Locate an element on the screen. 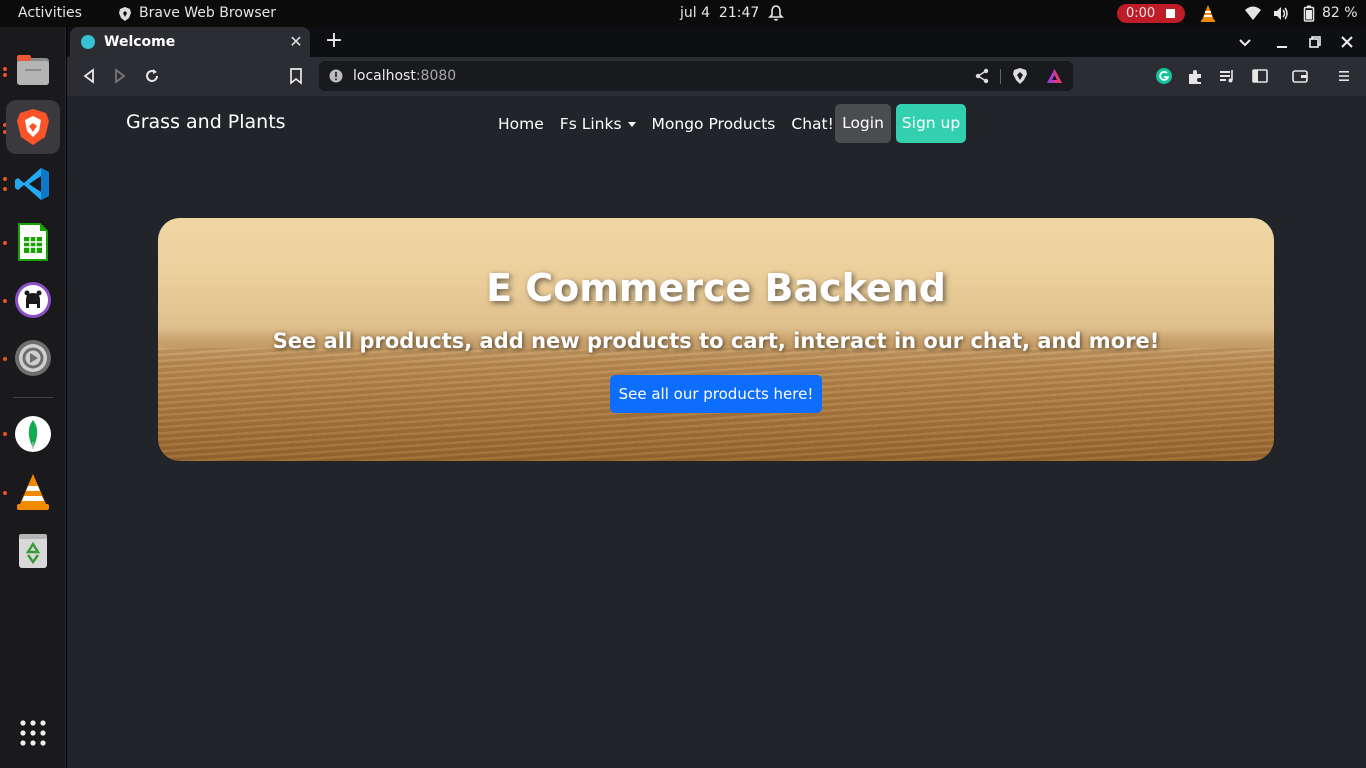 This screenshot has width=1366, height=768. mongodb-compass-icon is located at coordinates (33, 434).